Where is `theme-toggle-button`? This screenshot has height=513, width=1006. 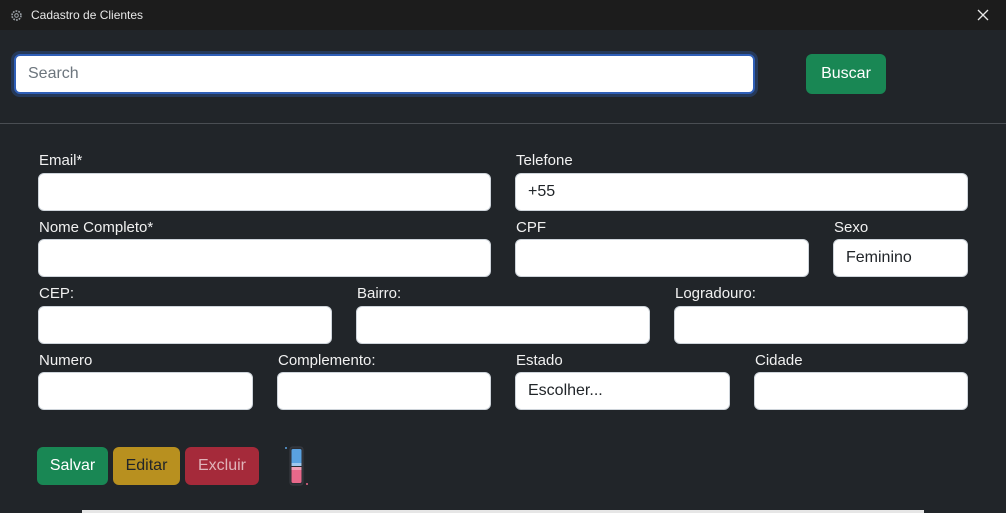 theme-toggle-button is located at coordinates (295, 466).